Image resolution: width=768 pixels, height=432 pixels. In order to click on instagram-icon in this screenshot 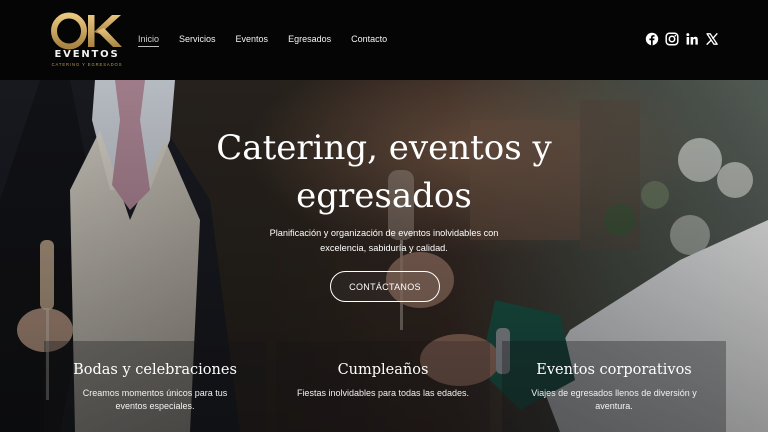, I will do `click(672, 39)`.